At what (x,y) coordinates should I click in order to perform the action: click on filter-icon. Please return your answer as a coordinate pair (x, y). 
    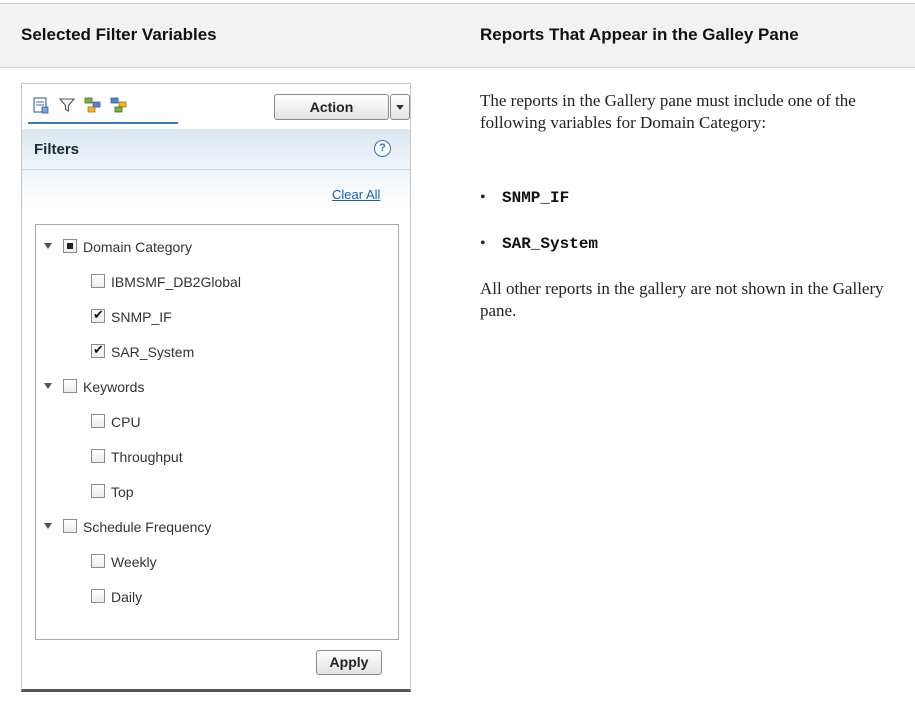
    Looking at the image, I should click on (67, 105).